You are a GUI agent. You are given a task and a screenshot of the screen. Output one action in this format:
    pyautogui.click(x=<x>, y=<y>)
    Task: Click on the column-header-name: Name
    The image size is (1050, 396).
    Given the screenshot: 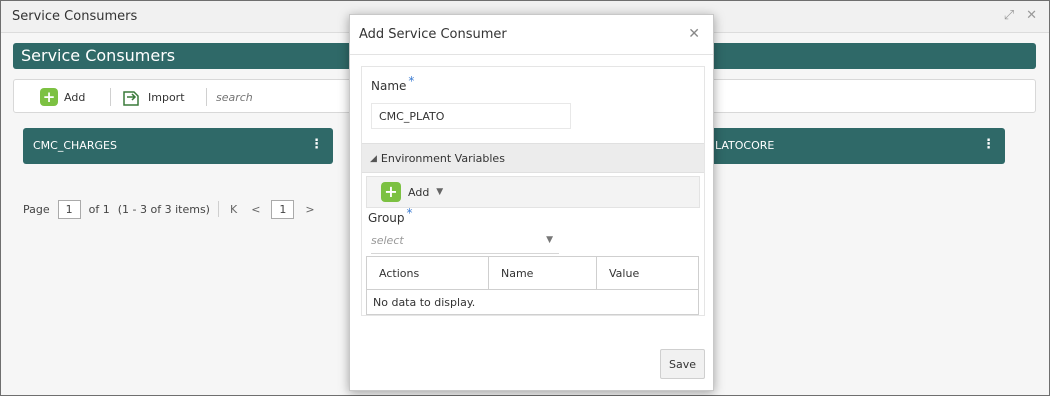 What is the action you would take?
    pyautogui.click(x=542, y=273)
    